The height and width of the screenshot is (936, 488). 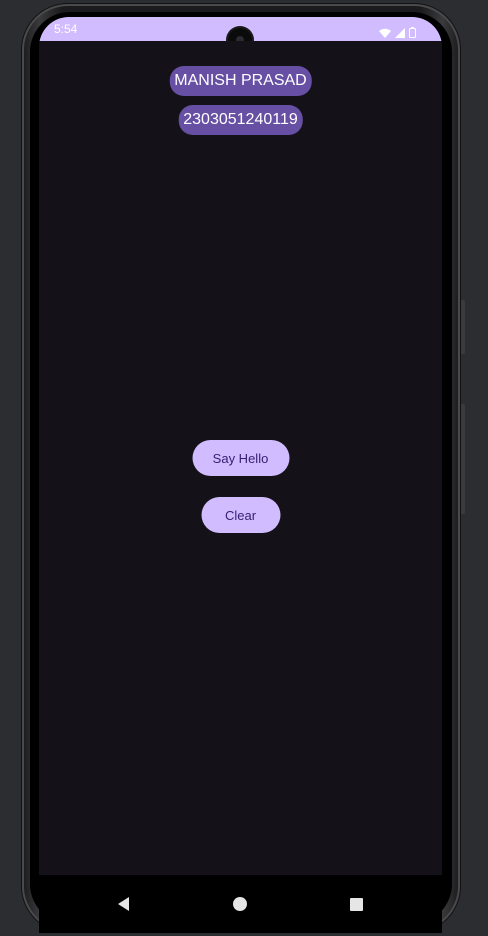 I want to click on navigation-bar, so click(x=240, y=904).